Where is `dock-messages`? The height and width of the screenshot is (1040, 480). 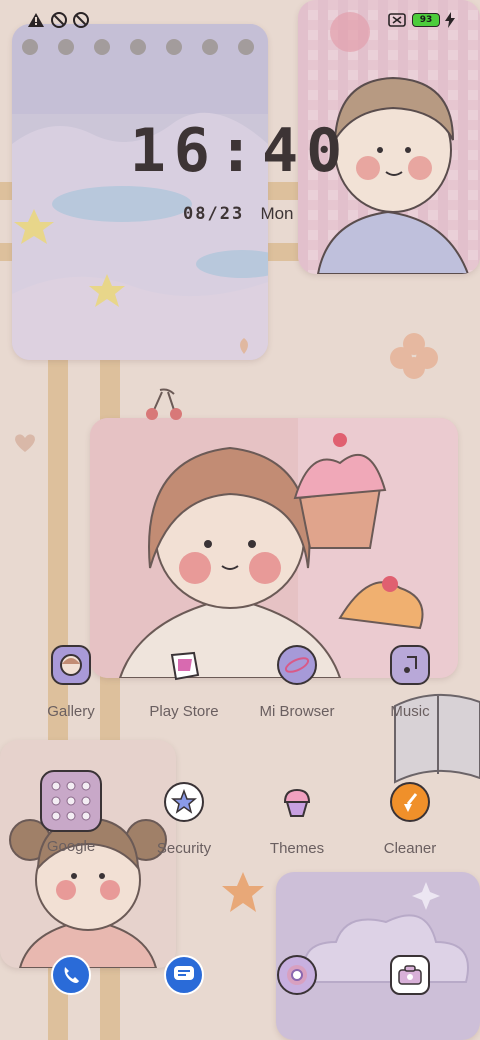 dock-messages is located at coordinates (184, 975).